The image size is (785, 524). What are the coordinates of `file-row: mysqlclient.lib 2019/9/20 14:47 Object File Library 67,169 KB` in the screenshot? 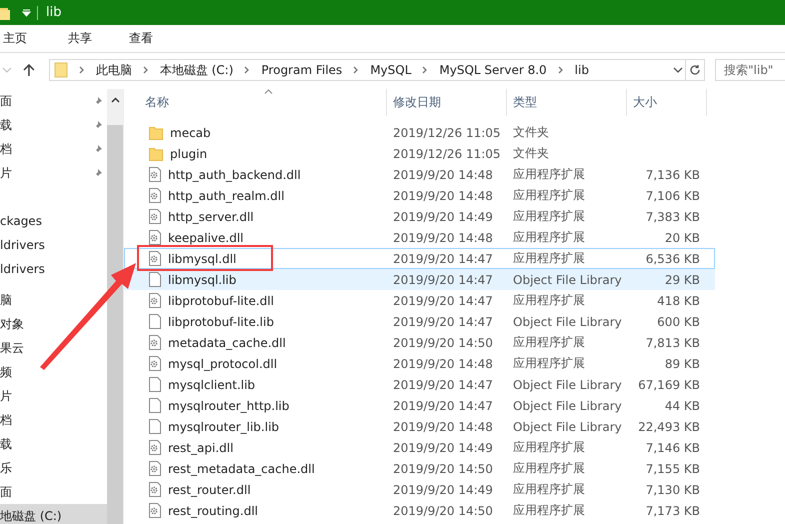 It's located at (419, 384).